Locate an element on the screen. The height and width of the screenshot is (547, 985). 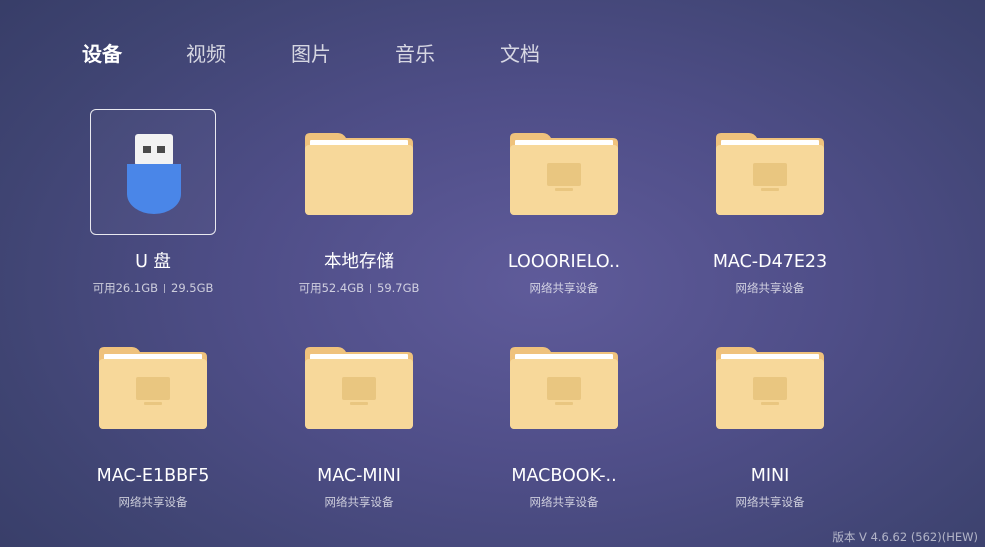
device-name: MINI is located at coordinates (770, 476).